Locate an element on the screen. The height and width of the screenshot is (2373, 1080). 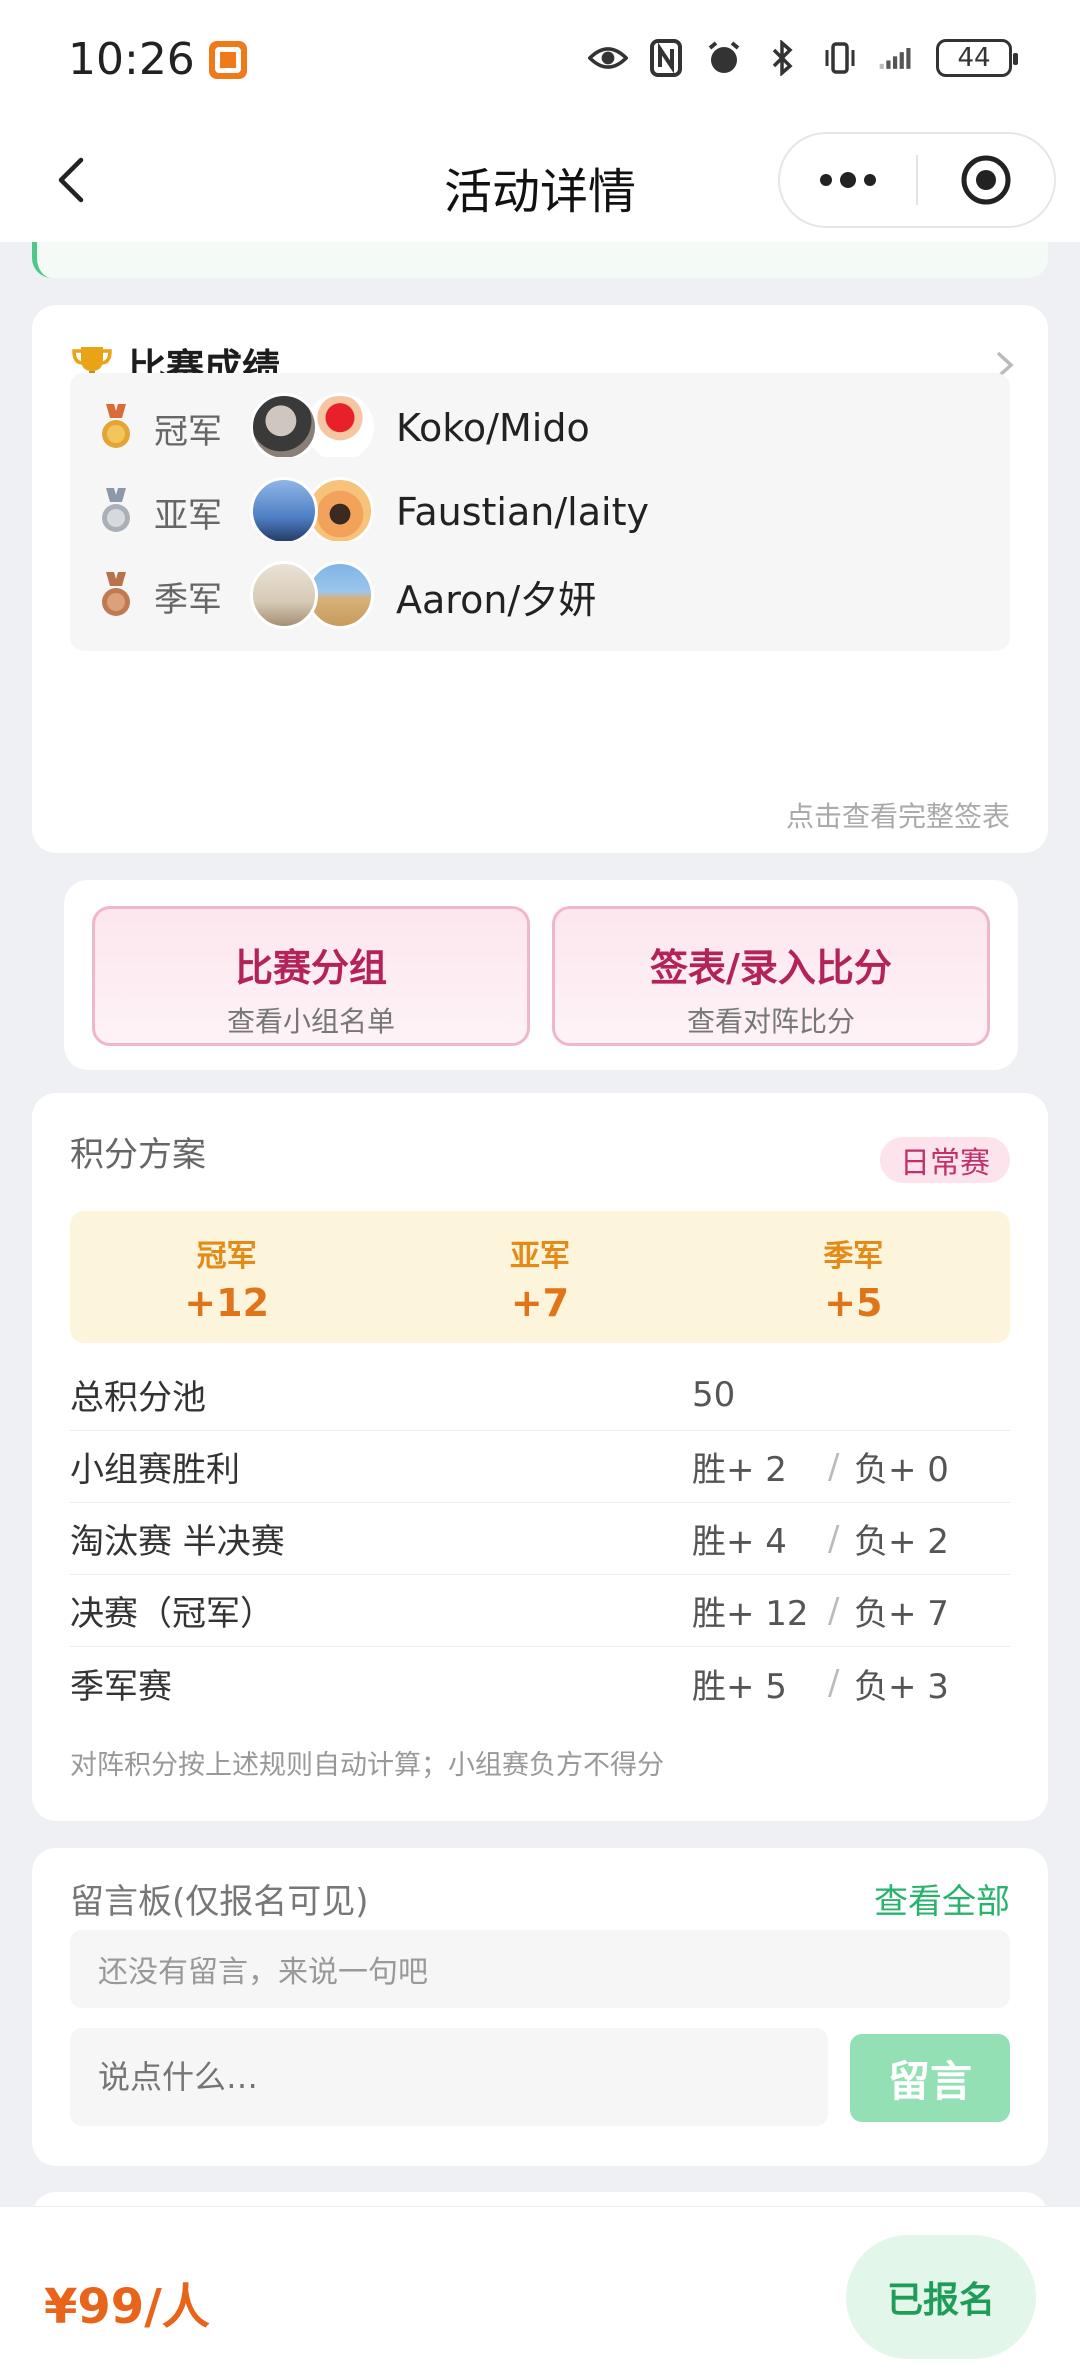
more-dots-icon is located at coordinates (848, 180).